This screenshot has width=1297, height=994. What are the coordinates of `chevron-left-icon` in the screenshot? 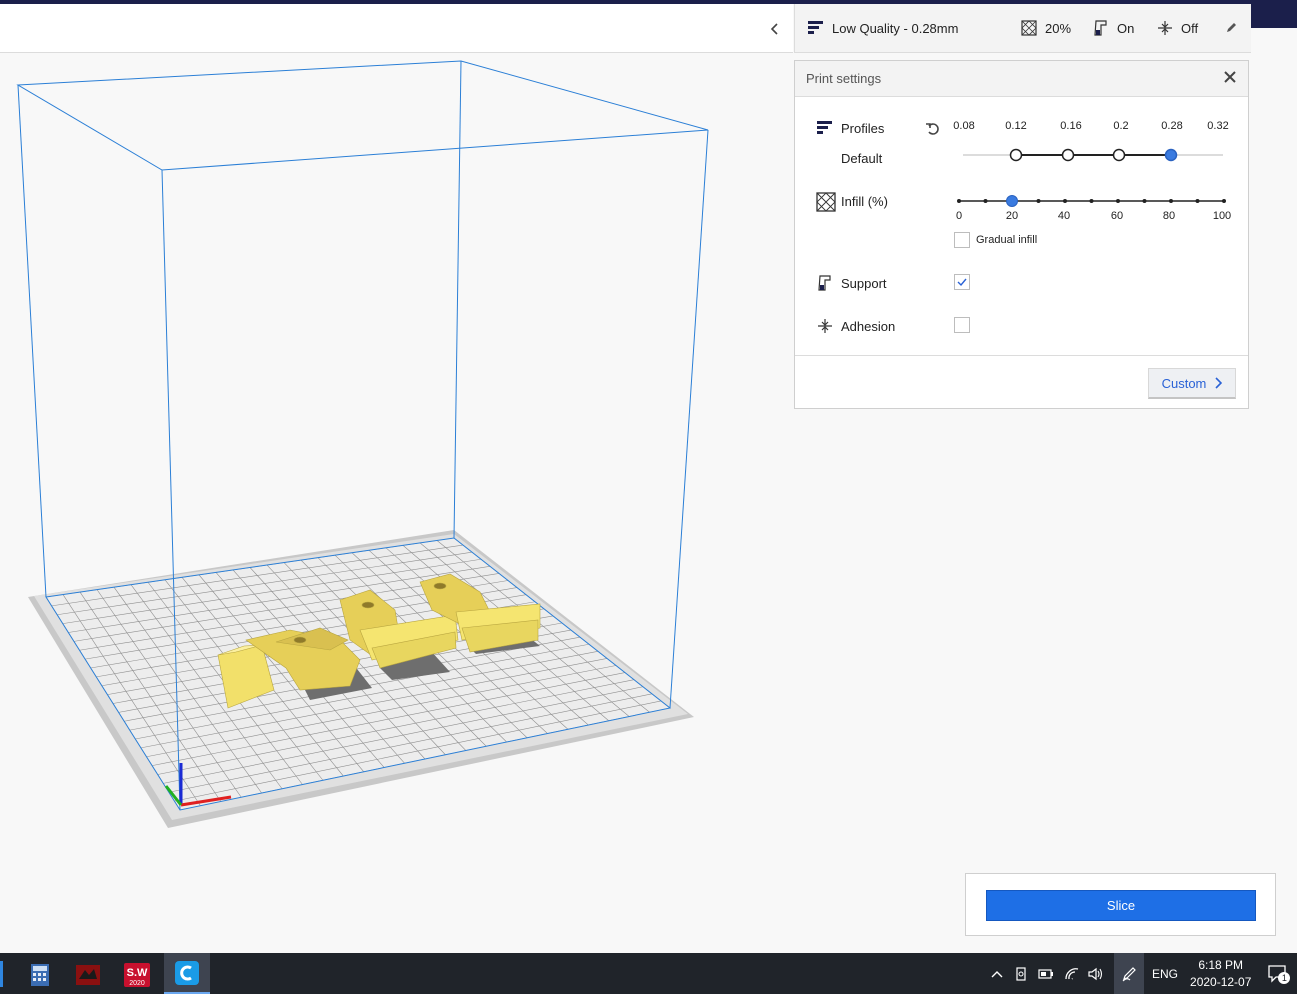 It's located at (774, 29).